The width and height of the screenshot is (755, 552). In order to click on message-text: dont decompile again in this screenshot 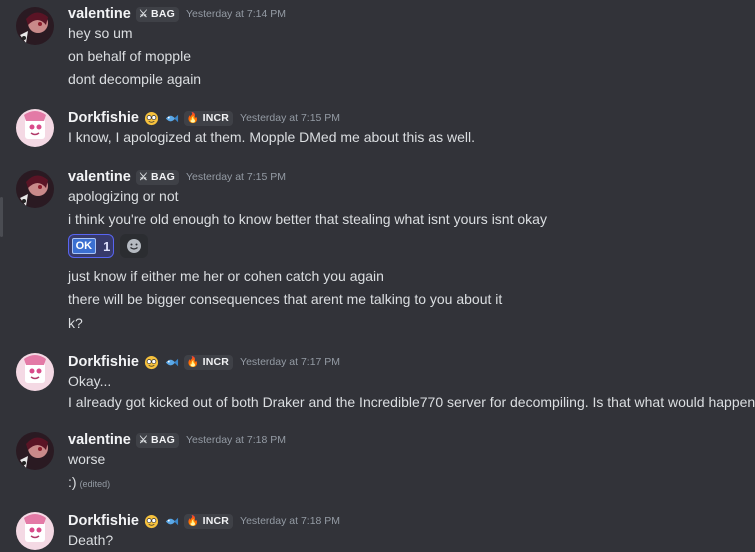, I will do `click(135, 79)`.